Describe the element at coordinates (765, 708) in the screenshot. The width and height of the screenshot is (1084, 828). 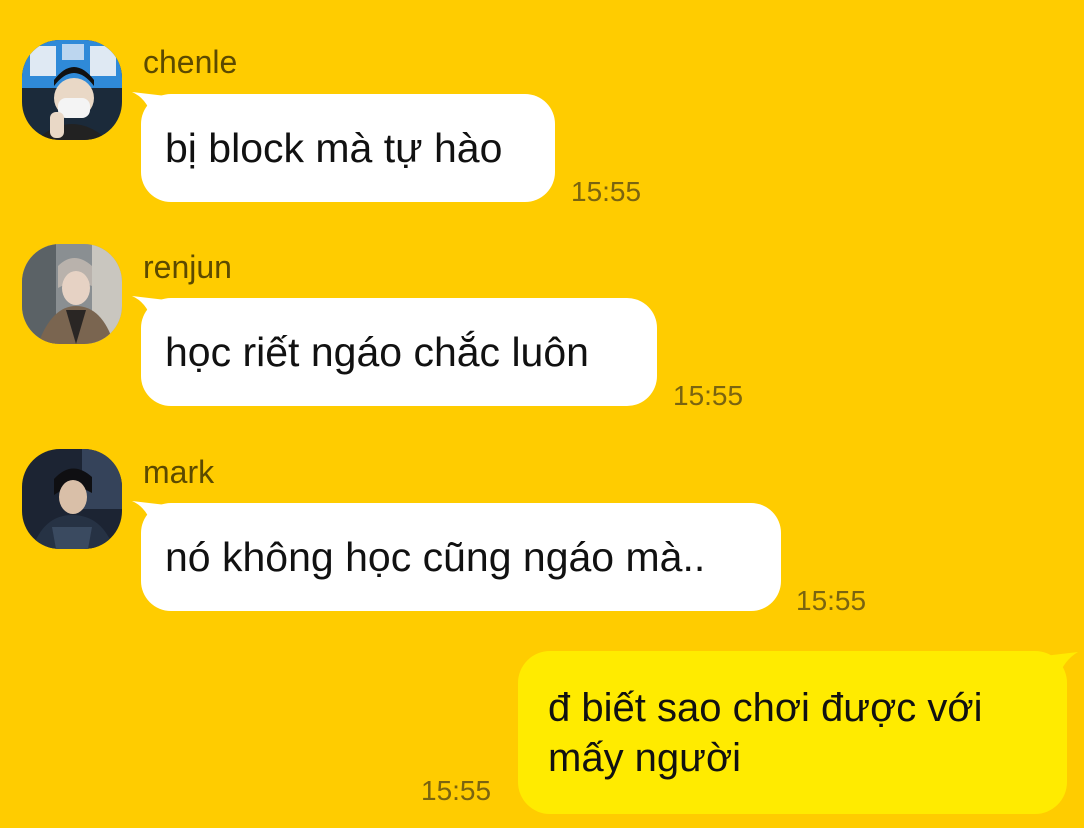
I see `my-message-line: đ biết sao chơi được với` at that location.